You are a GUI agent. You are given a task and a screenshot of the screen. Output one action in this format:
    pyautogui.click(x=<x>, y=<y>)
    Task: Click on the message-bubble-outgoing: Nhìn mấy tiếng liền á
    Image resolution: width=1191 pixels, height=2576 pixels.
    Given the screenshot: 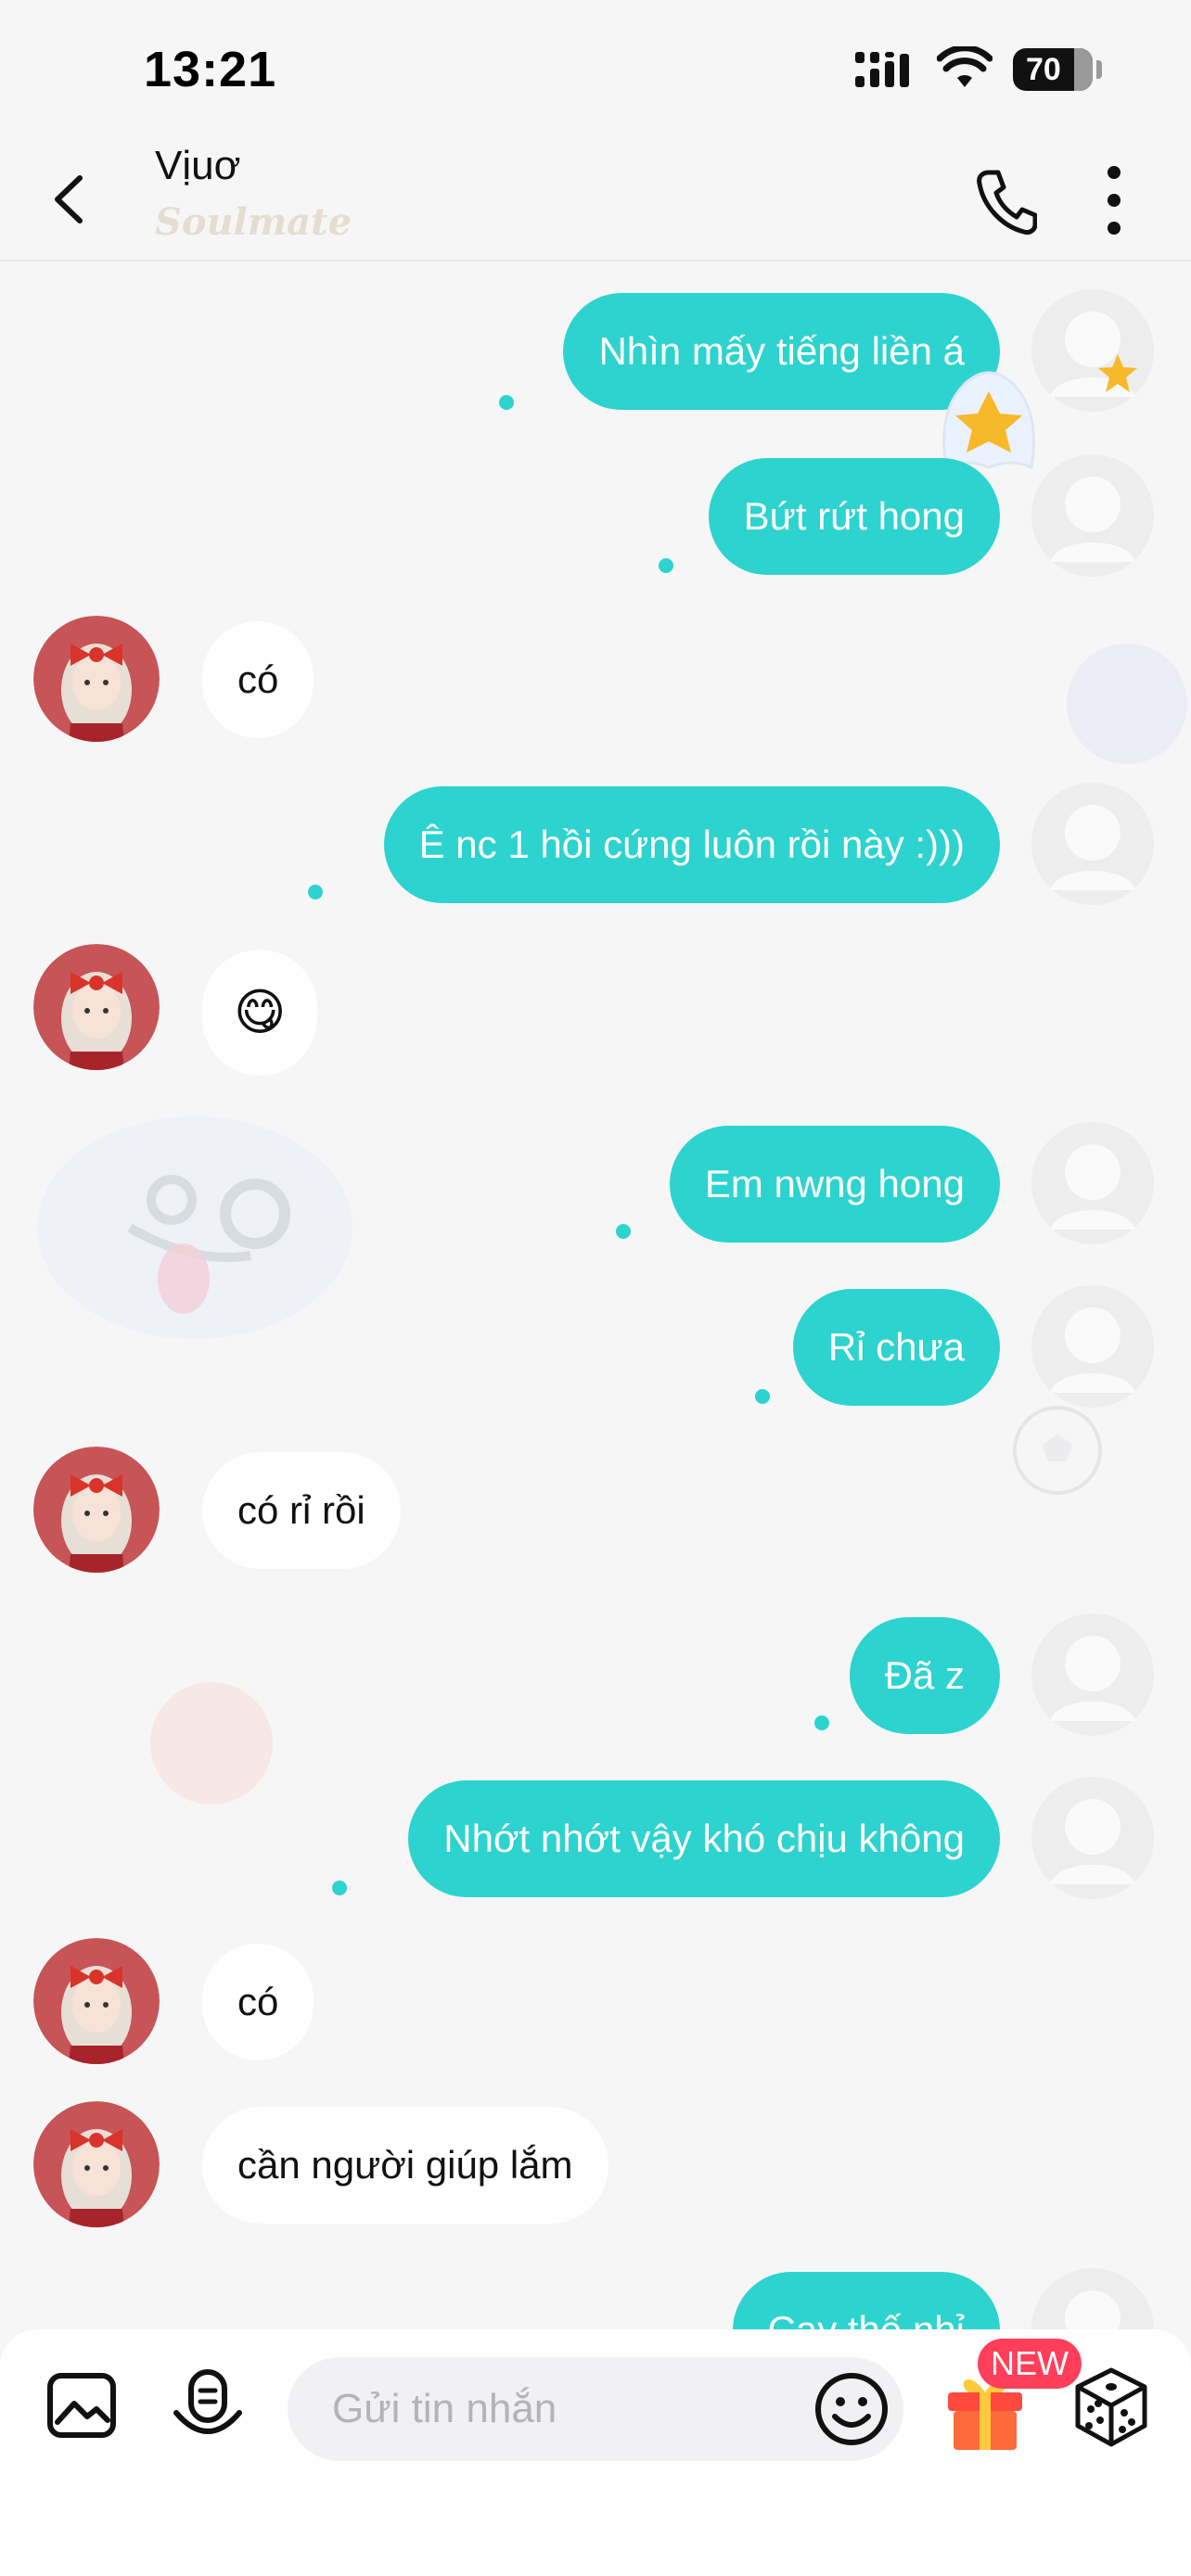 What is the action you would take?
    pyautogui.click(x=781, y=351)
    